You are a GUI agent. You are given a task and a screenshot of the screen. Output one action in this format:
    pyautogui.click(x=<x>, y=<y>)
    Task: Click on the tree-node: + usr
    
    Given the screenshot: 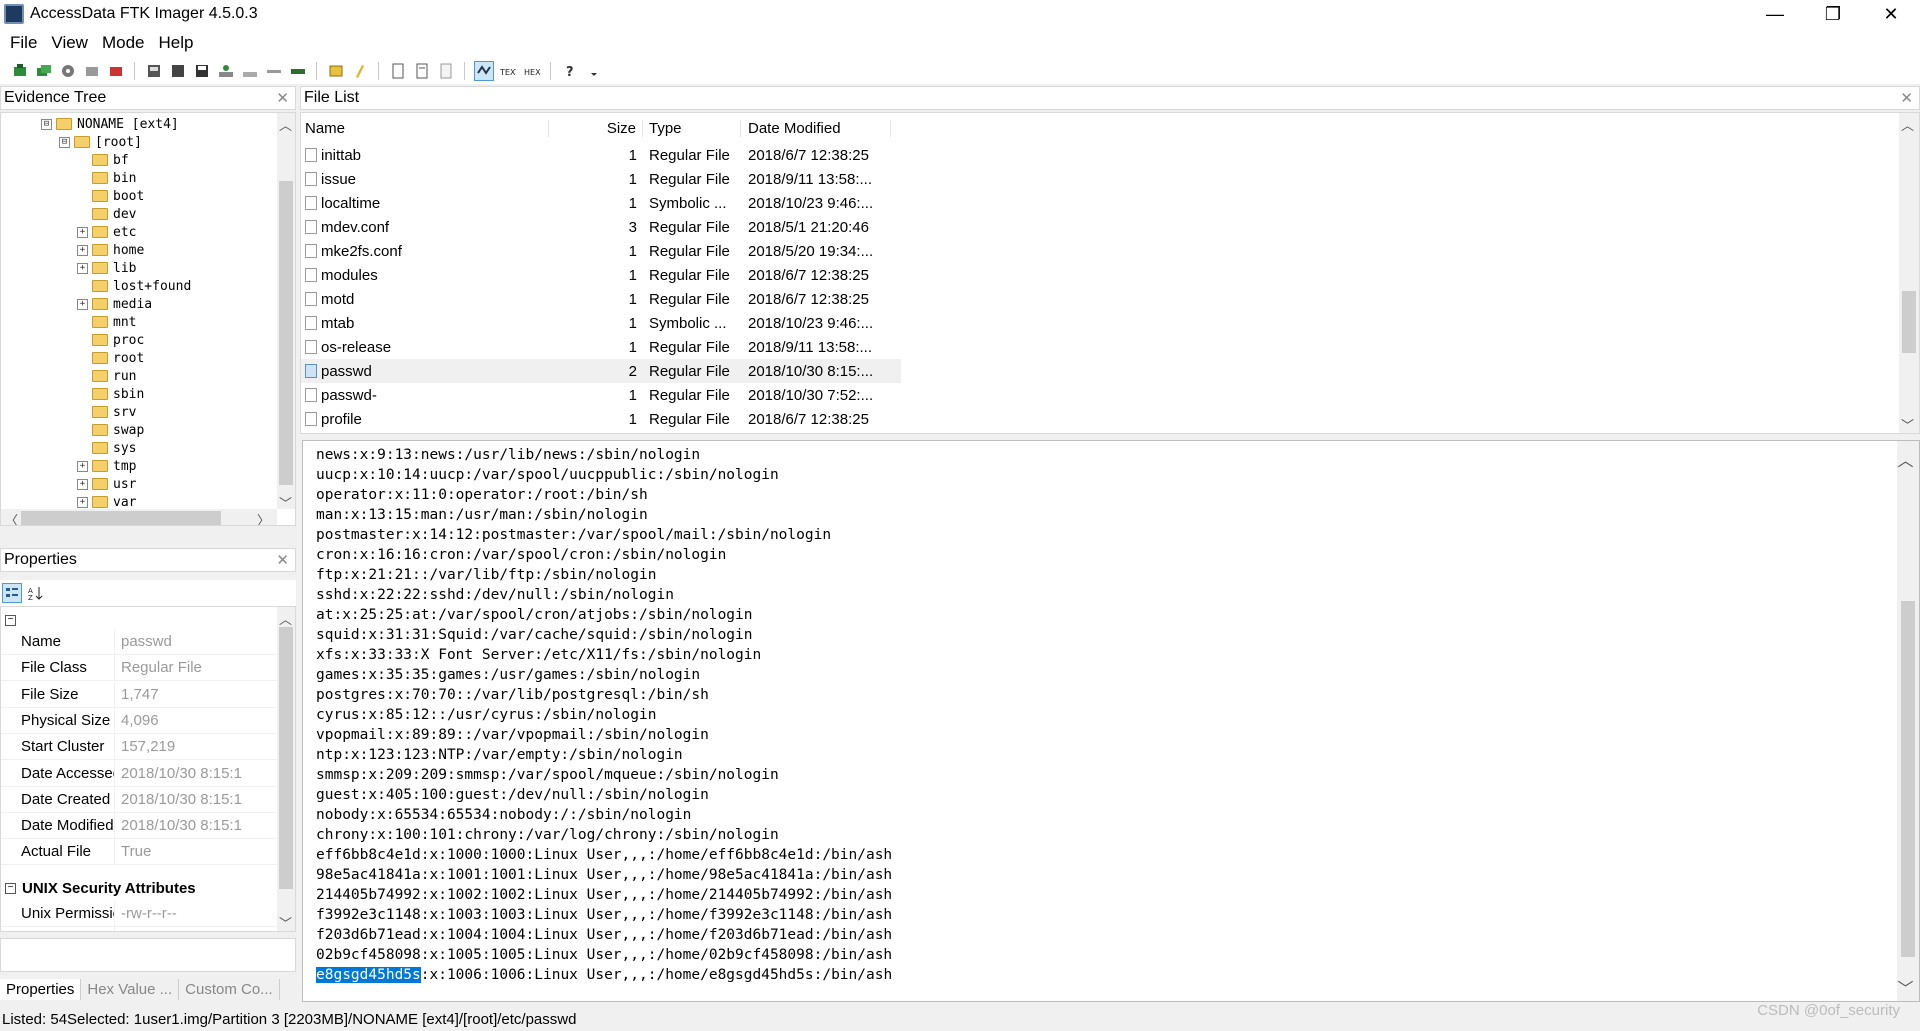 What is the action you would take?
    pyautogui.click(x=106, y=484)
    